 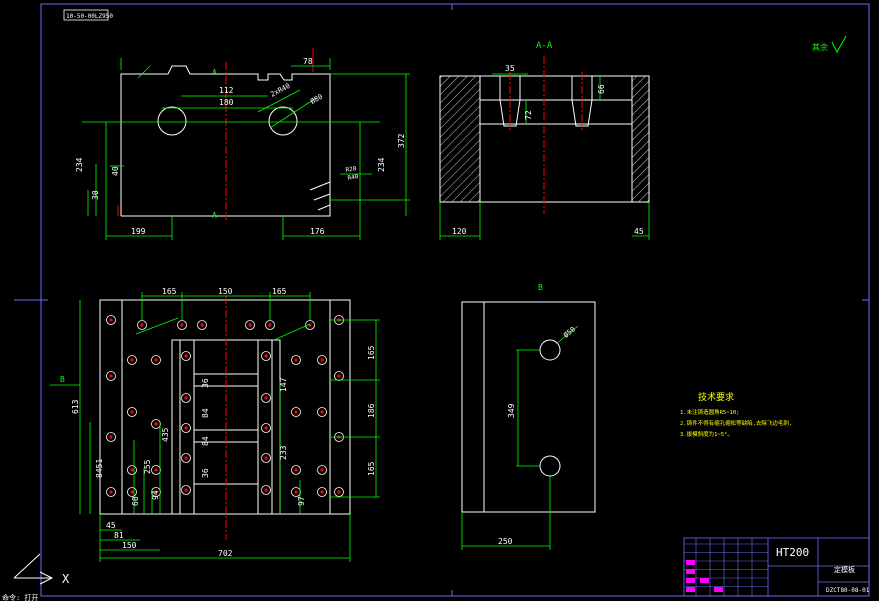 What do you see at coordinates (205, 473) in the screenshot?
I see `dim-bl-36b: 36` at bounding box center [205, 473].